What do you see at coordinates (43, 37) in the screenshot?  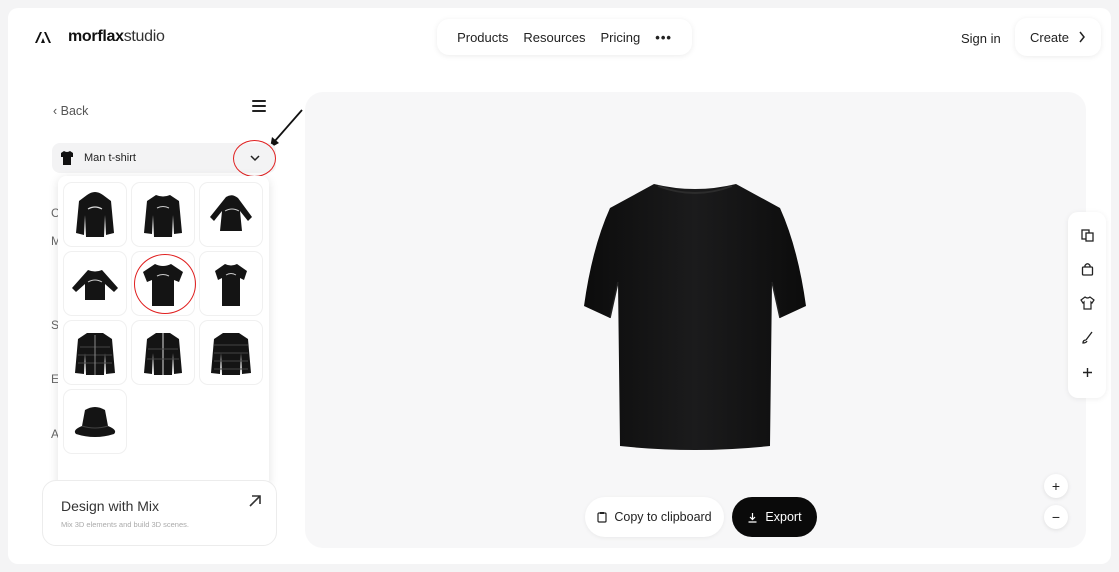 I see `morflax-logo-icon` at bounding box center [43, 37].